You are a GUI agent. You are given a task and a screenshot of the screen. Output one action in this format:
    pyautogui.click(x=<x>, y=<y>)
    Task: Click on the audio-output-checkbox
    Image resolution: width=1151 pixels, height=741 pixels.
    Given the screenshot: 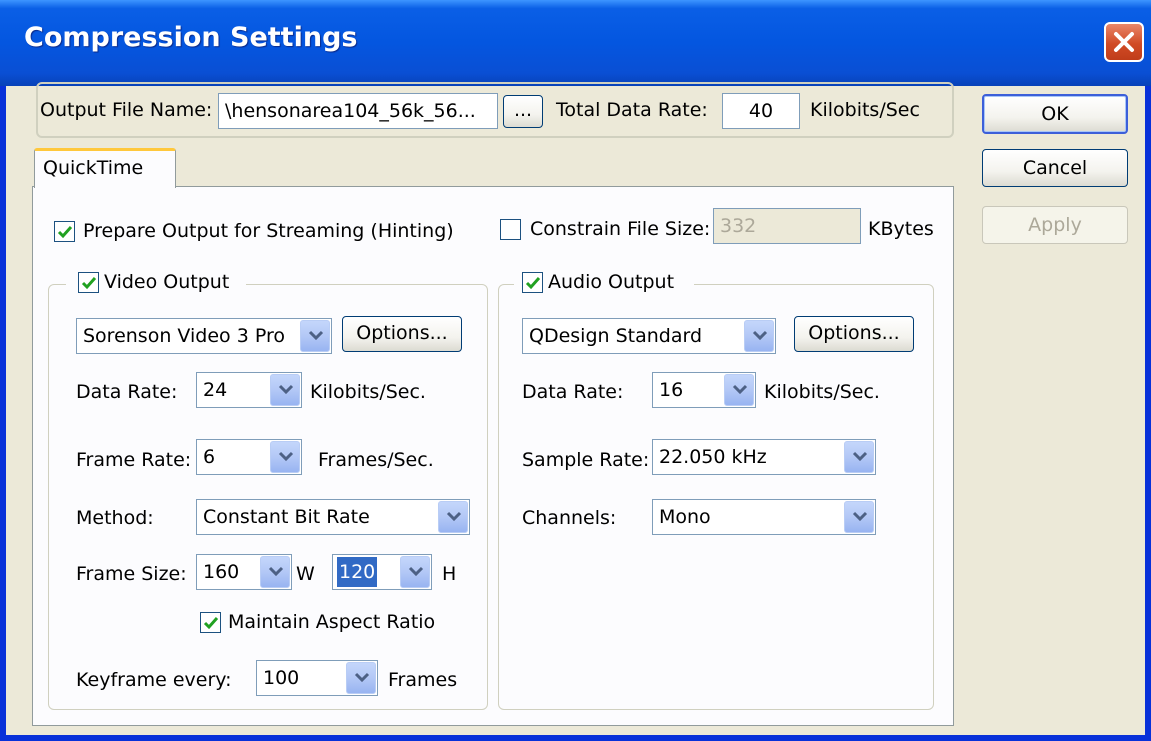 What is the action you would take?
    pyautogui.click(x=532, y=282)
    